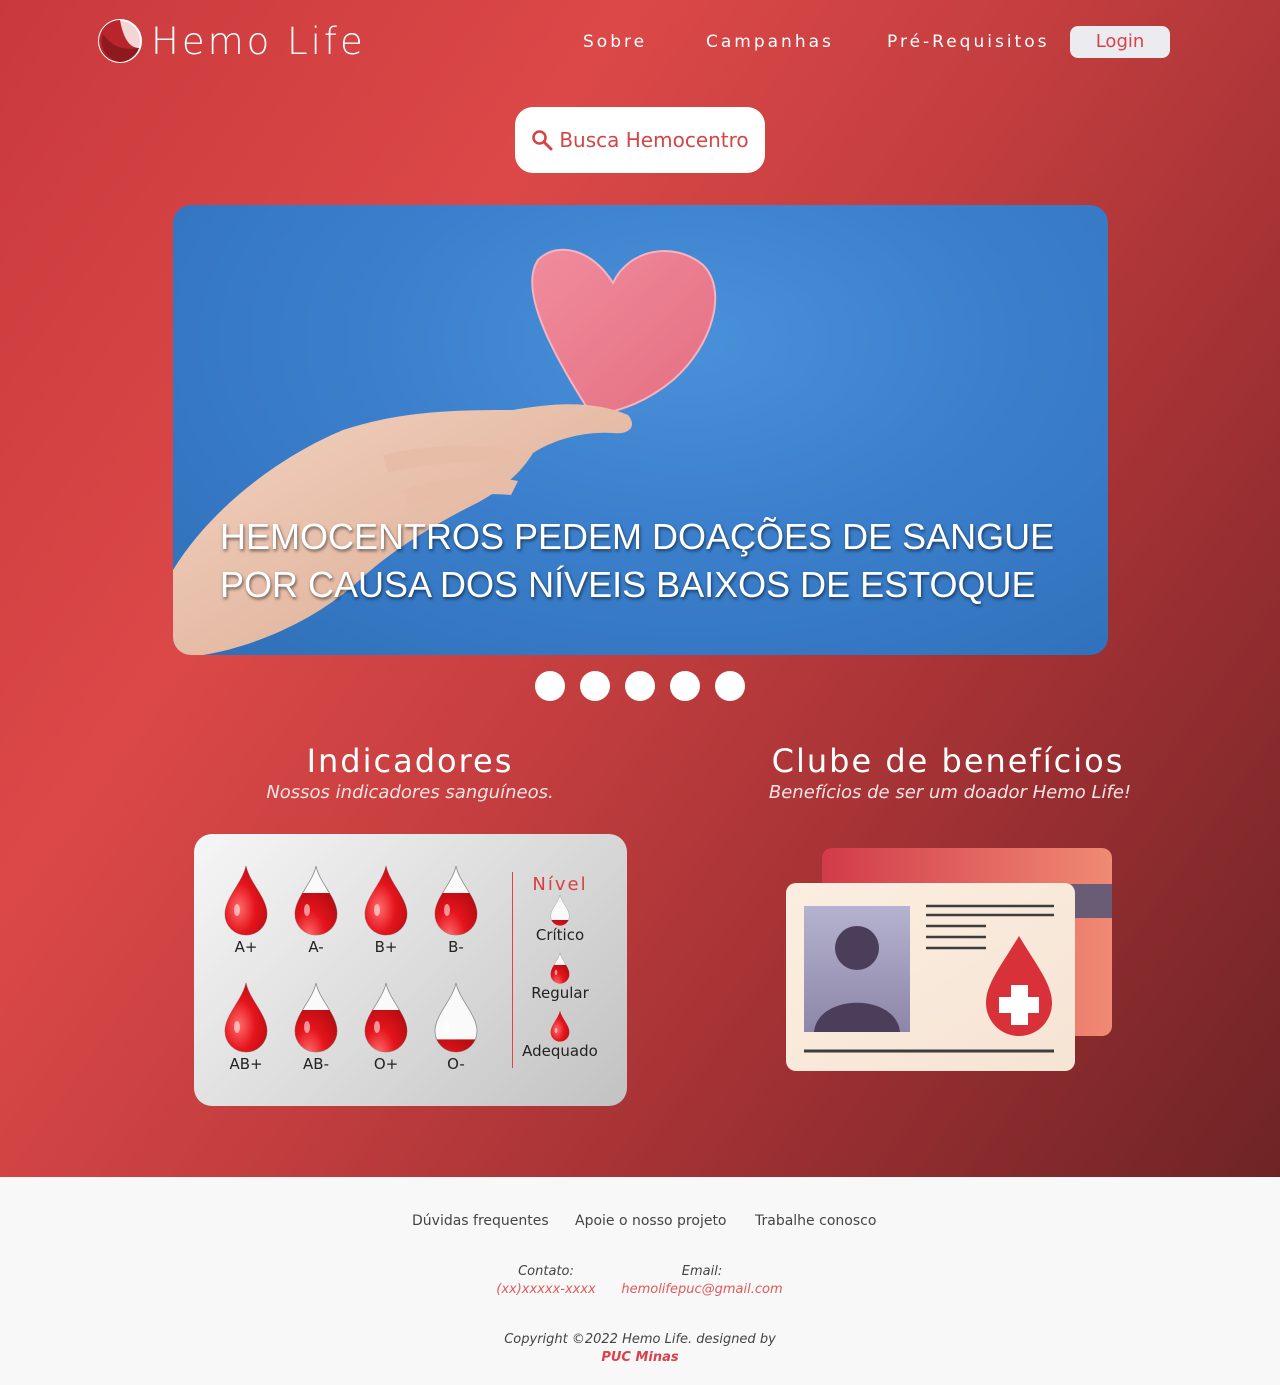 This screenshot has width=1280, height=1385. What do you see at coordinates (546, 1289) in the screenshot?
I see `contact-value: (xx)xxxxx-xxxx` at bounding box center [546, 1289].